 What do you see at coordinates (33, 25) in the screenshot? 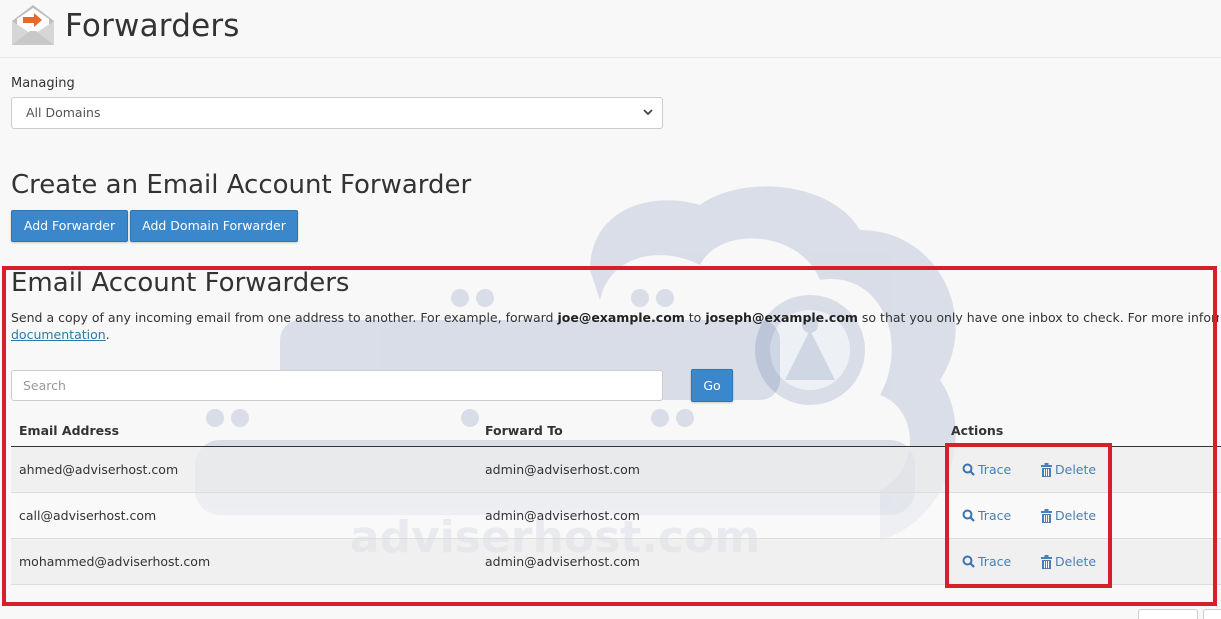
I see `email-forward-icon` at bounding box center [33, 25].